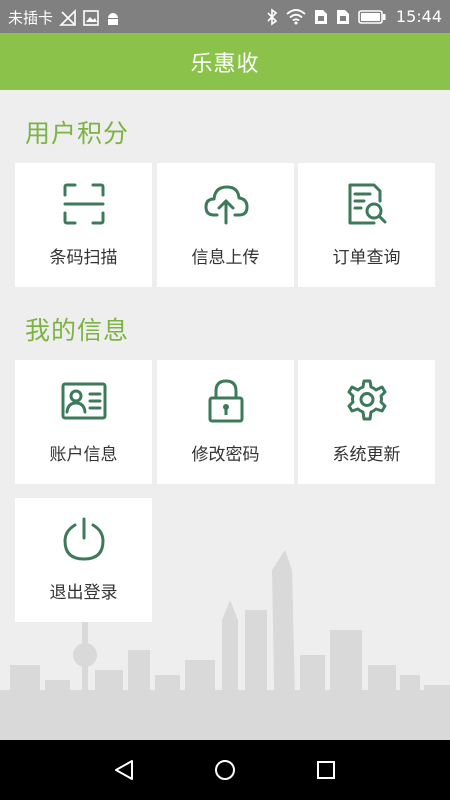 This screenshot has width=450, height=800. What do you see at coordinates (83, 539) in the screenshot?
I see `power-icon` at bounding box center [83, 539].